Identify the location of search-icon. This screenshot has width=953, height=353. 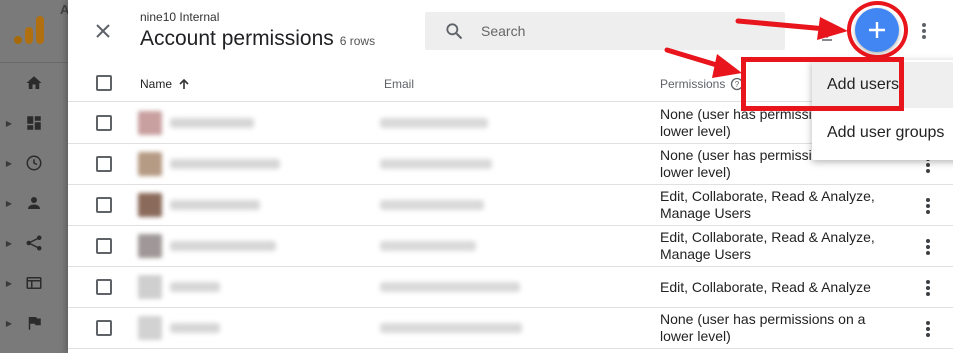
(454, 31).